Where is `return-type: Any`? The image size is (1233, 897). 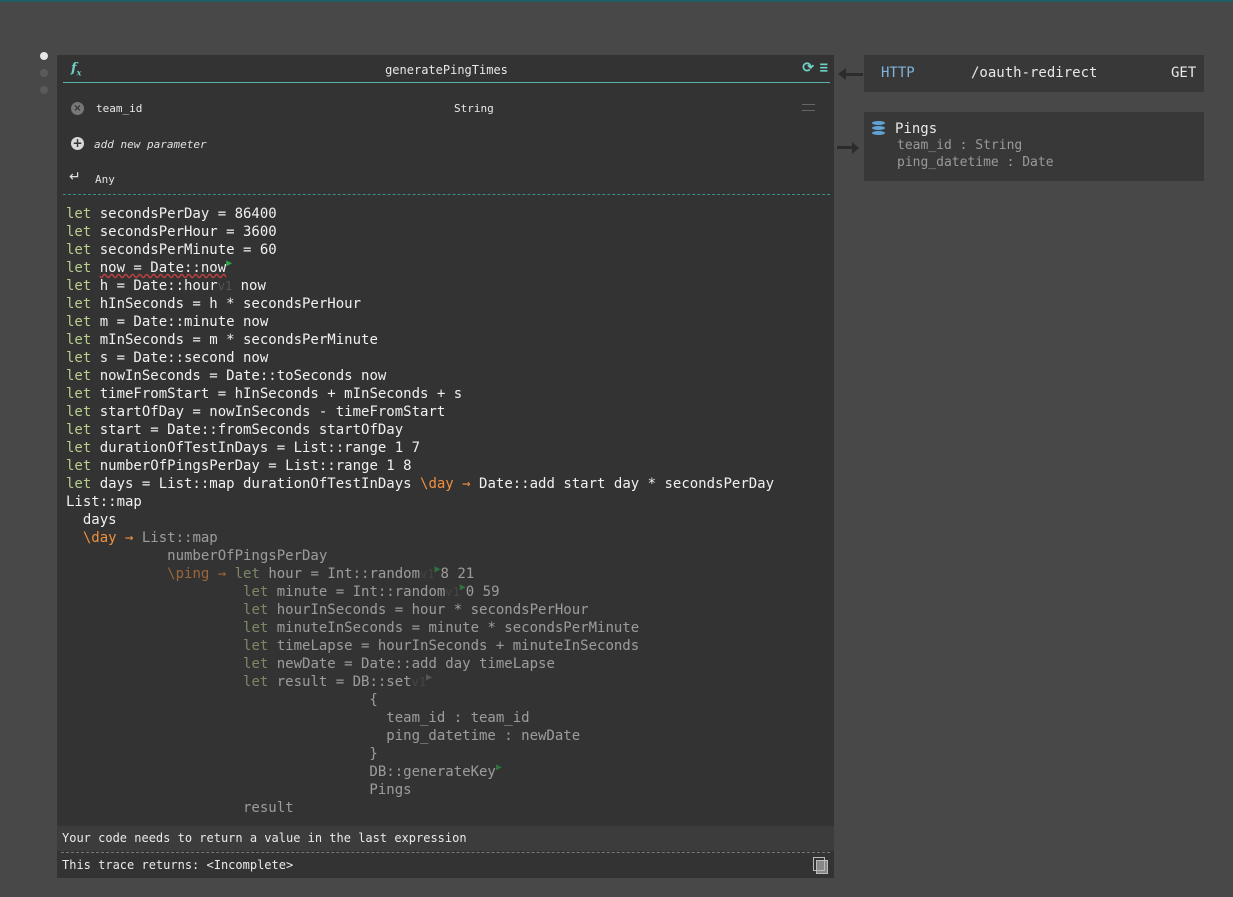 return-type: Any is located at coordinates (105, 179).